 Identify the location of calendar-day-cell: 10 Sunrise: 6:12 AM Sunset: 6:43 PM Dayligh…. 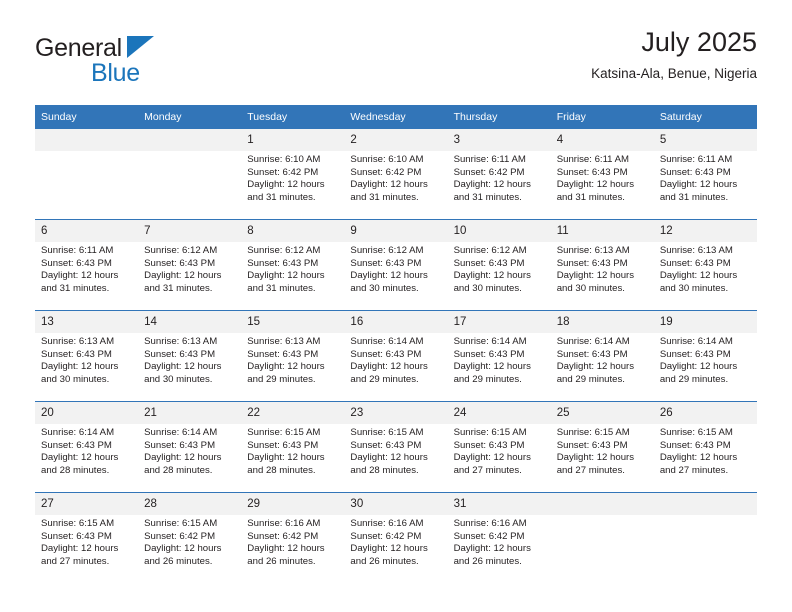
(499, 265).